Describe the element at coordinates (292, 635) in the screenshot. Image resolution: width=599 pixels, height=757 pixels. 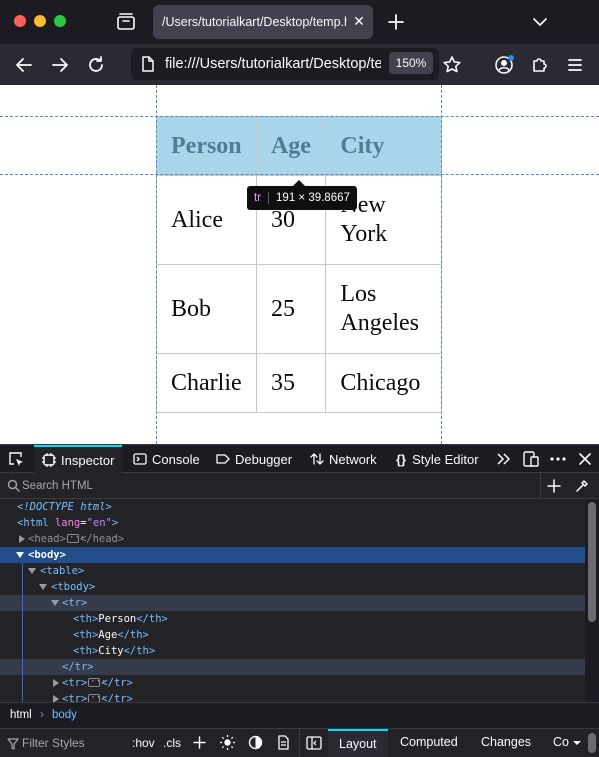
I see `markup-node-th: <th>Age</th>` at that location.